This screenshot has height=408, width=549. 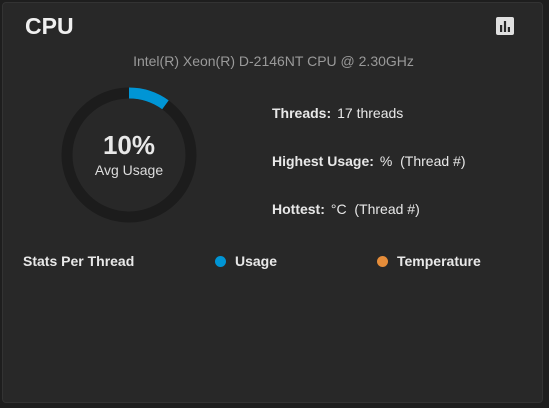 I want to click on highest-usage-stat: Highest Usage: % (Thread #), so click(x=369, y=161).